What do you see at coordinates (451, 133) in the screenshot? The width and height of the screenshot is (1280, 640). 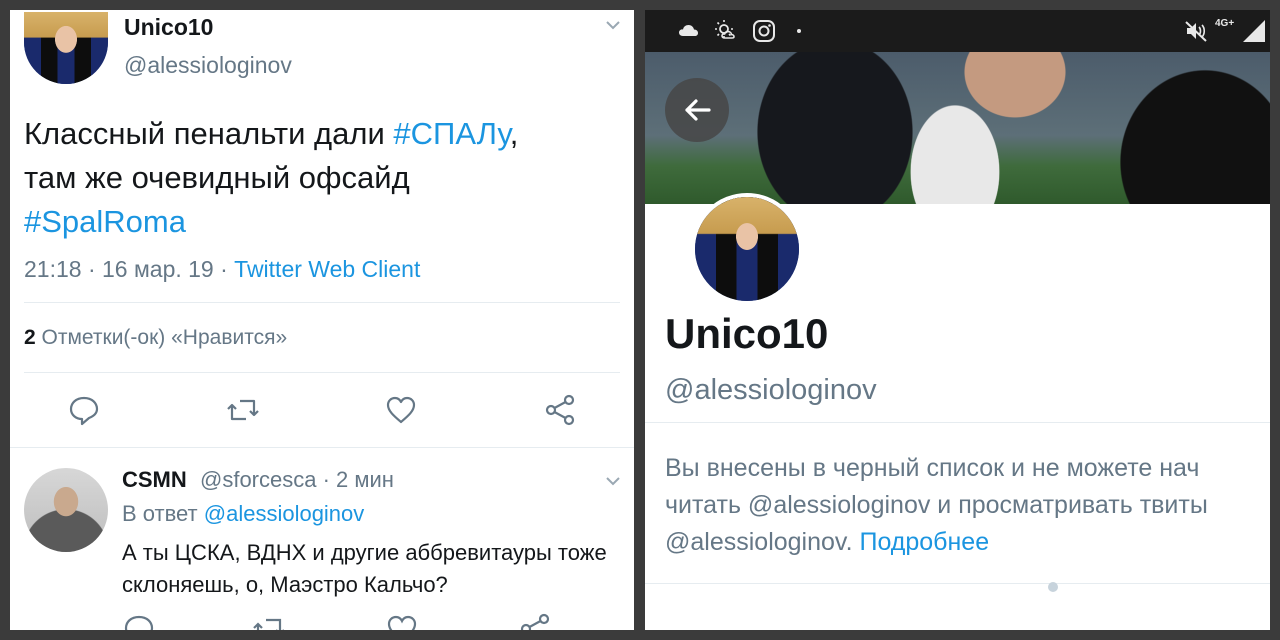 I see `hashtag-link: #СПАЛу` at bounding box center [451, 133].